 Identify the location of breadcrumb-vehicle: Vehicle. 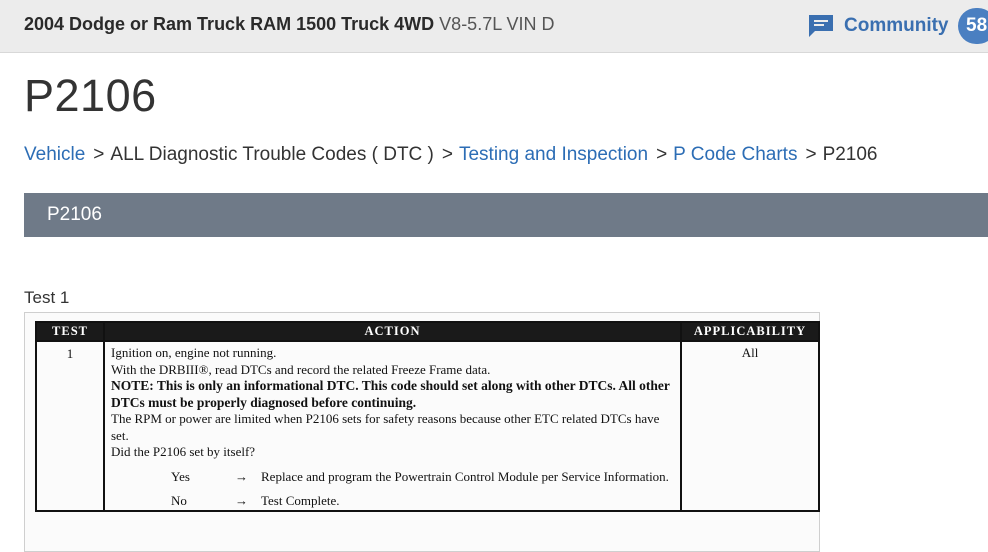
(54, 154).